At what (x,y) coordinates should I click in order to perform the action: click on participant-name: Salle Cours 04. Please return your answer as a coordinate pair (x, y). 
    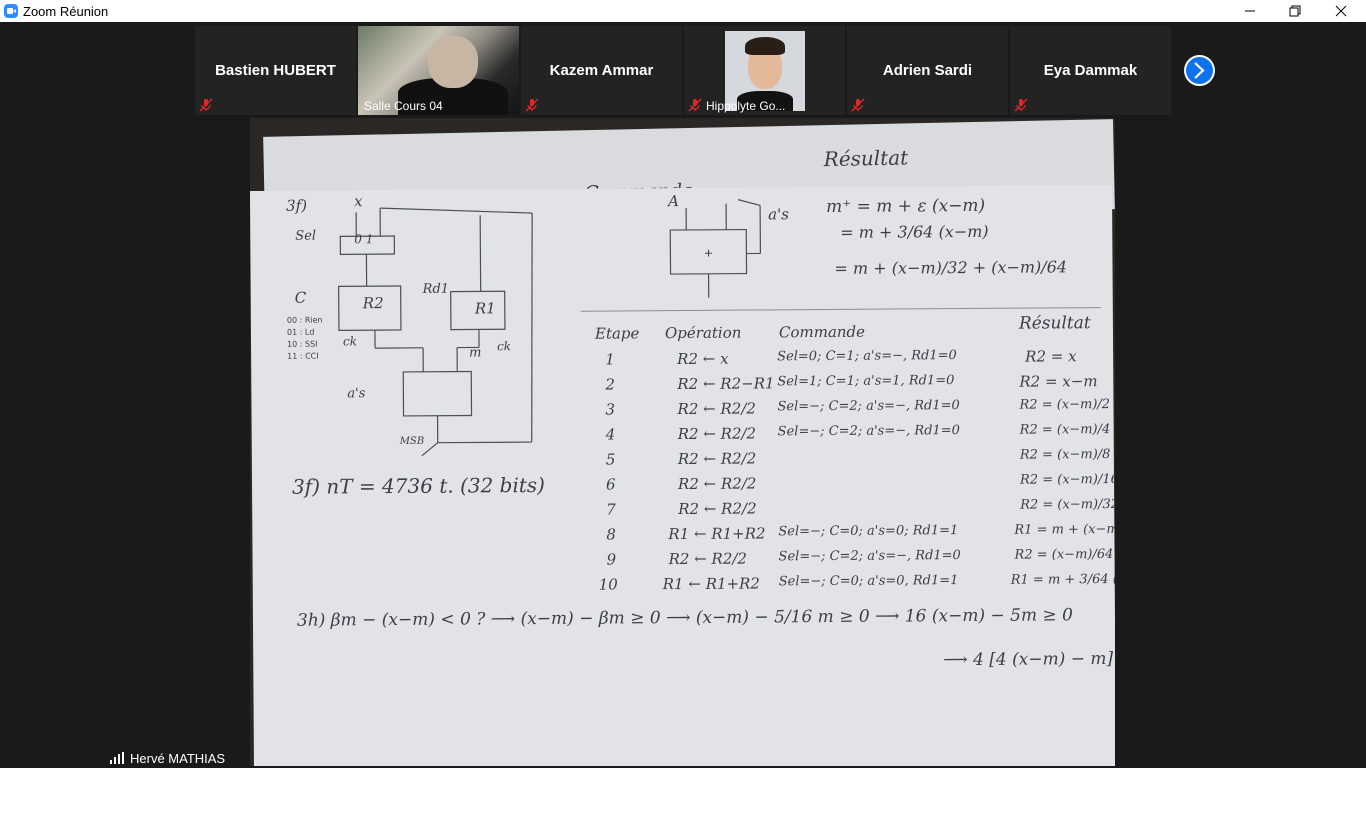
    Looking at the image, I should click on (403, 106).